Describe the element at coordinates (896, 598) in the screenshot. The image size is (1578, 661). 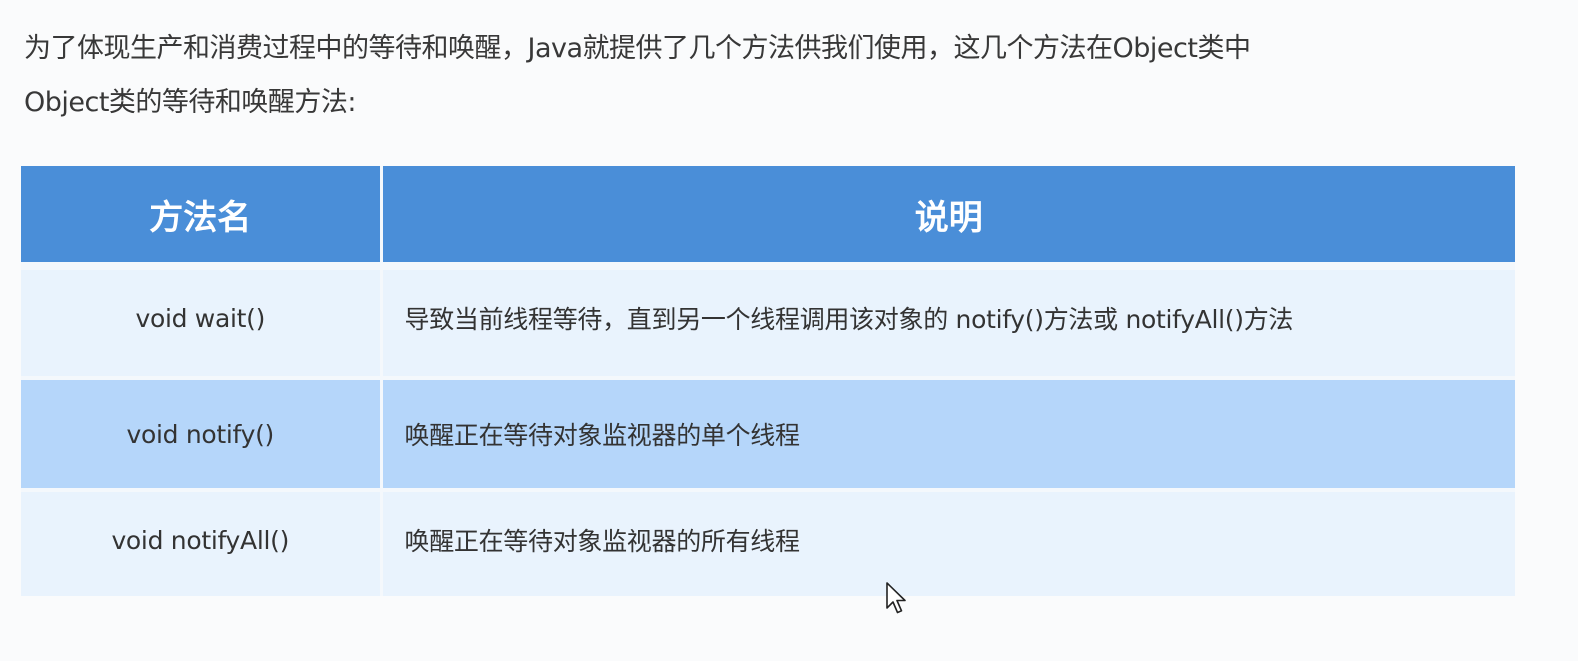
I see `mouse-pointer-icon` at that location.